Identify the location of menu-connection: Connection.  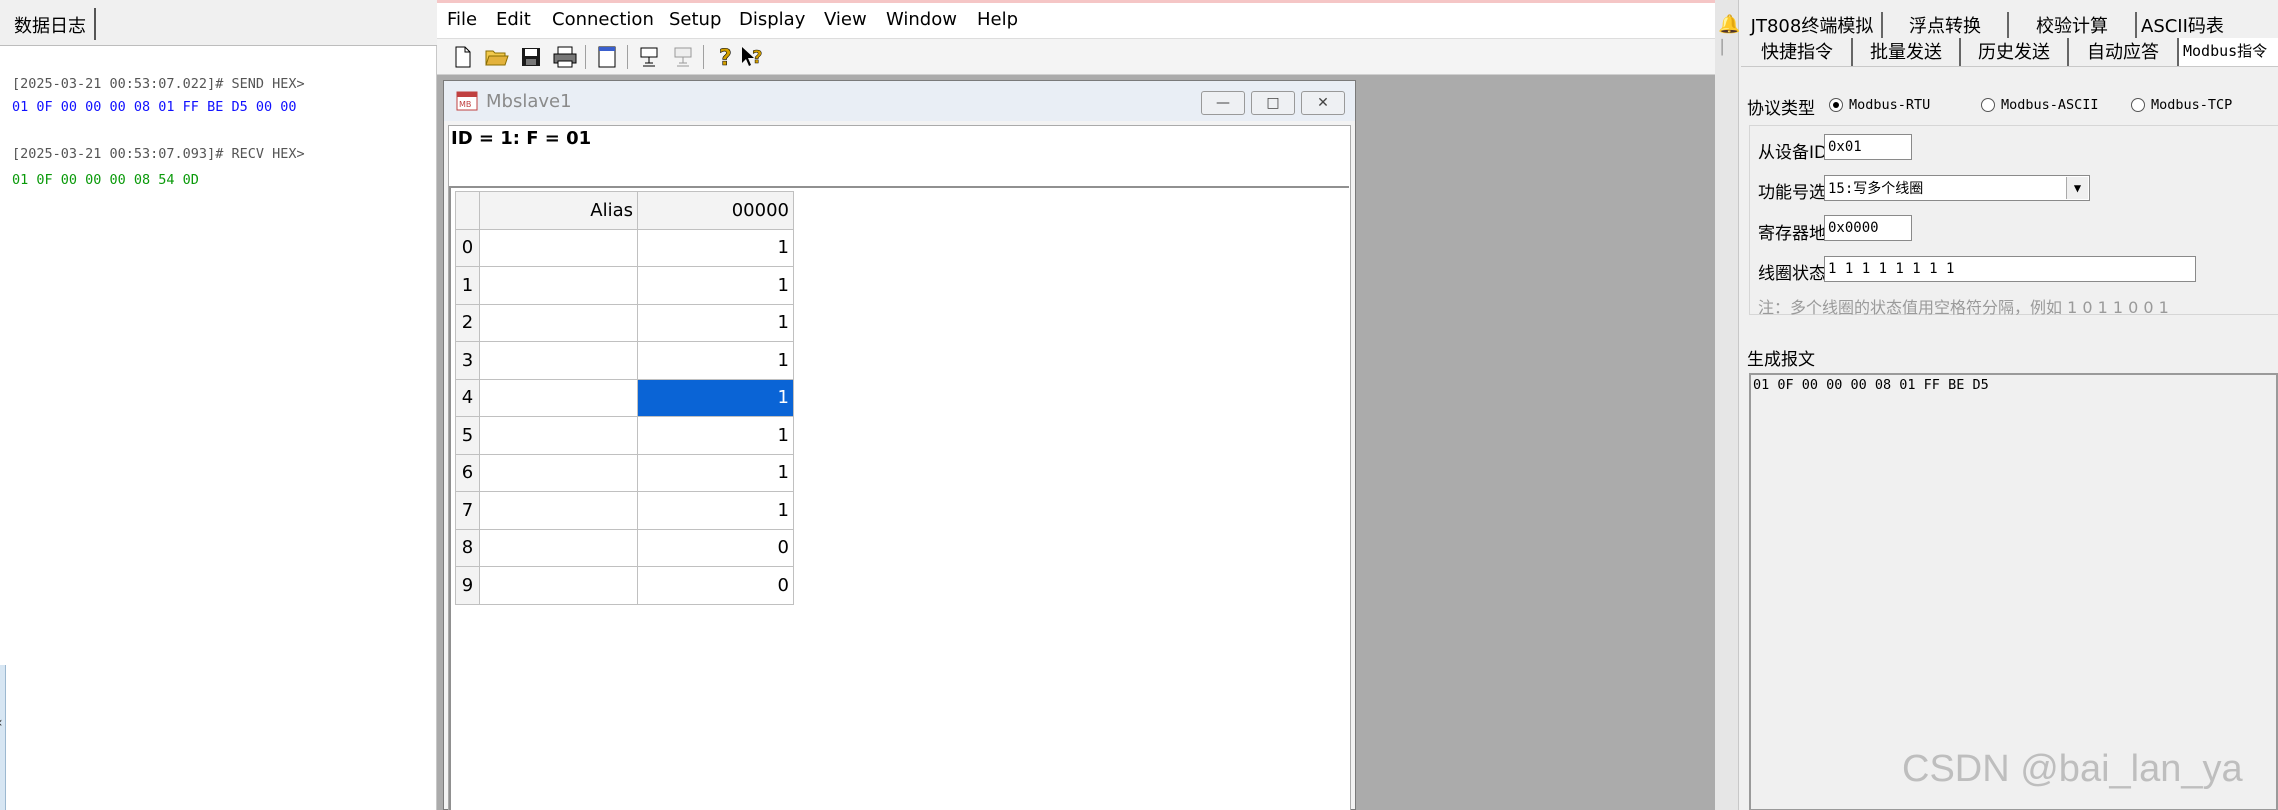
(603, 19).